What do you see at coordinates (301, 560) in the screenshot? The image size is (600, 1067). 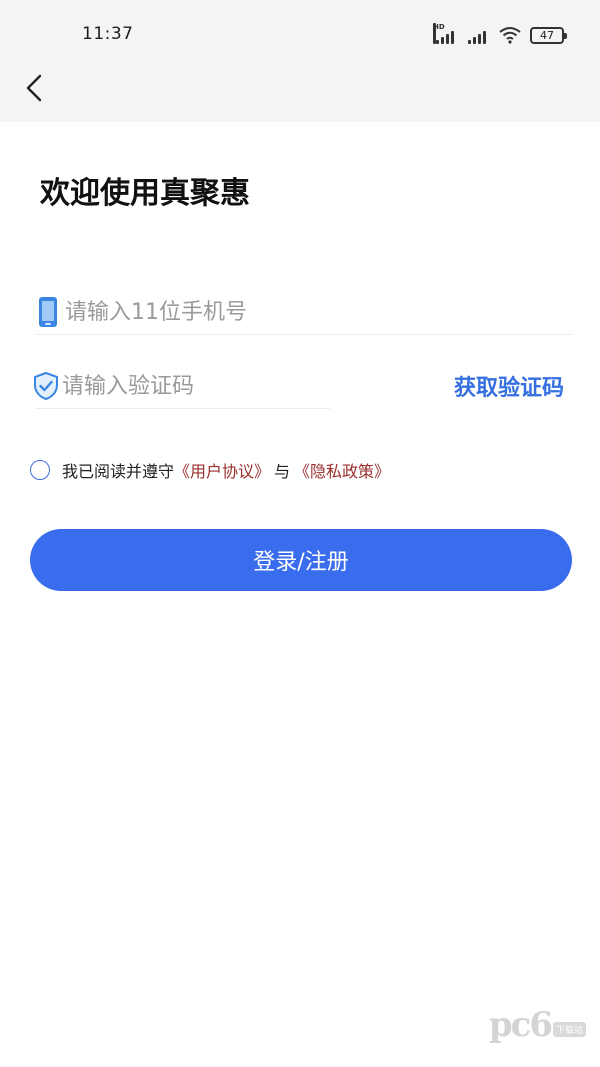 I see `login-register-button: 登录/注册` at bounding box center [301, 560].